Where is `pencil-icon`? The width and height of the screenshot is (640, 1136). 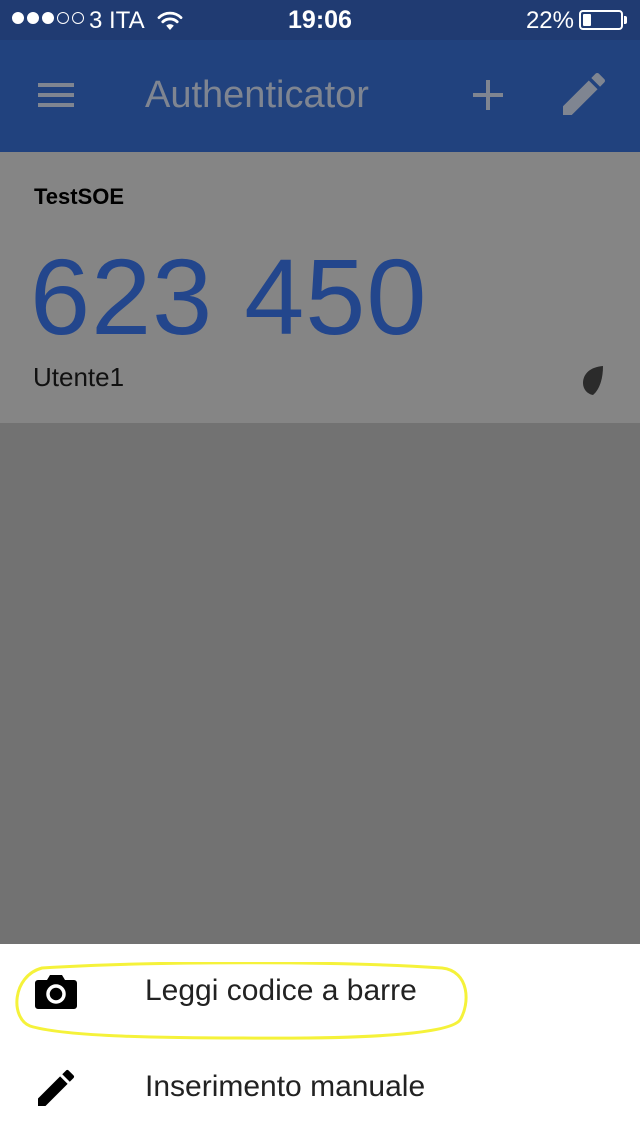 pencil-icon is located at coordinates (56, 1088).